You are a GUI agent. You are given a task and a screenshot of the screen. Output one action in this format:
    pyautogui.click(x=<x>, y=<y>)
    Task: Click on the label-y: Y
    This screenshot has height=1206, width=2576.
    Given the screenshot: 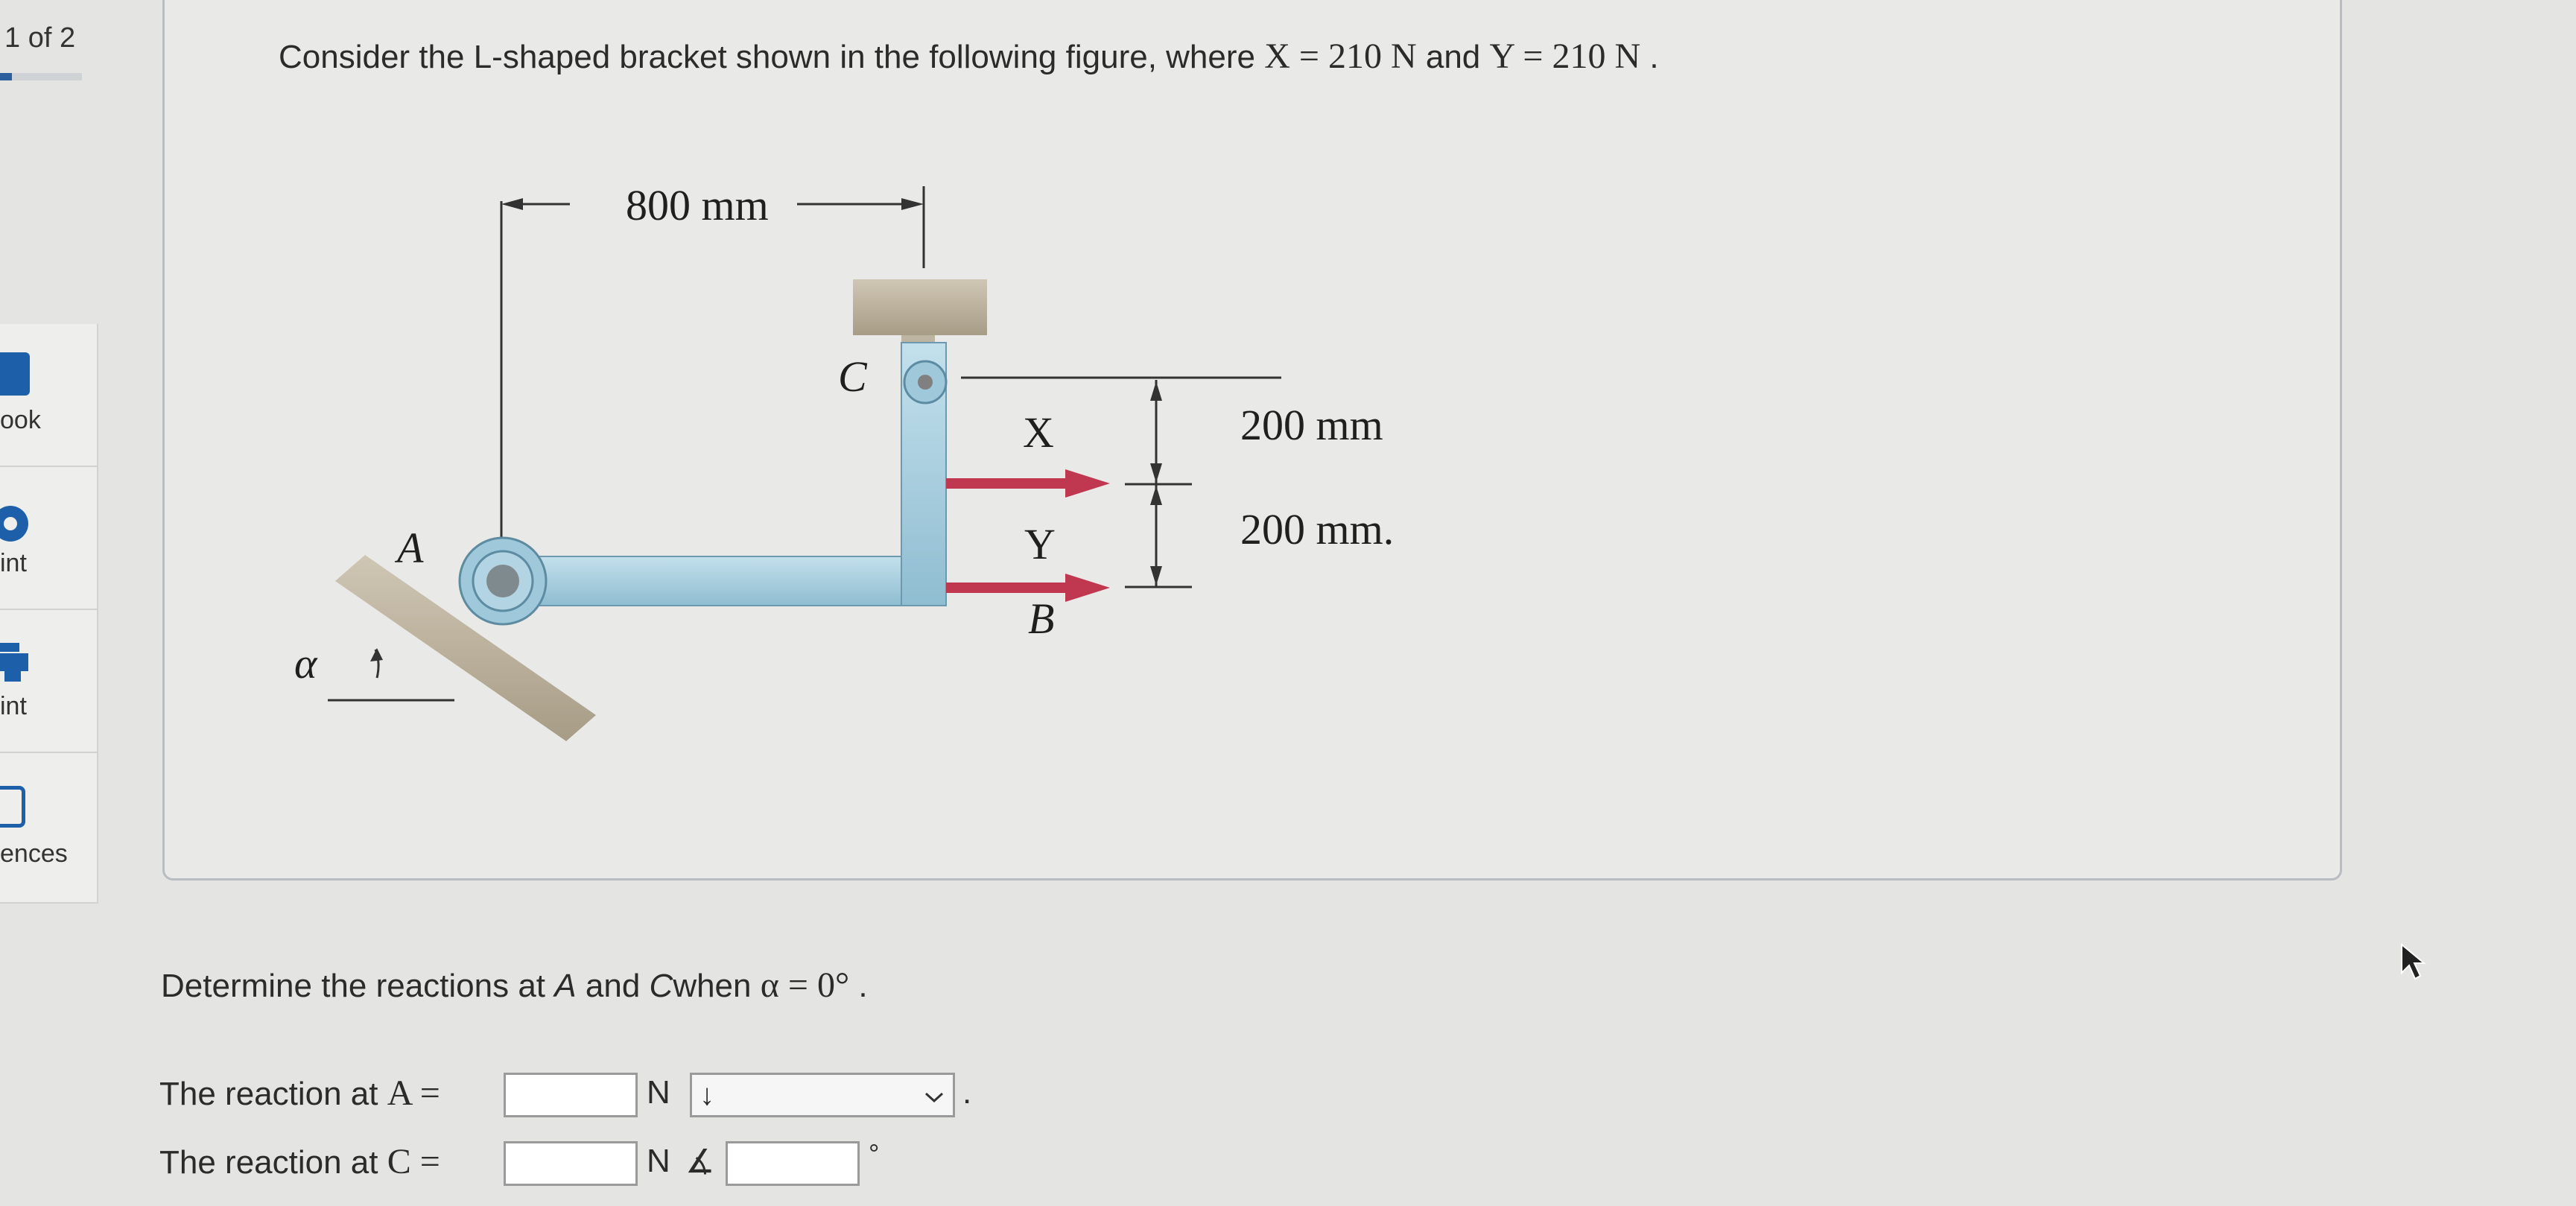 What is the action you would take?
    pyautogui.click(x=1040, y=544)
    